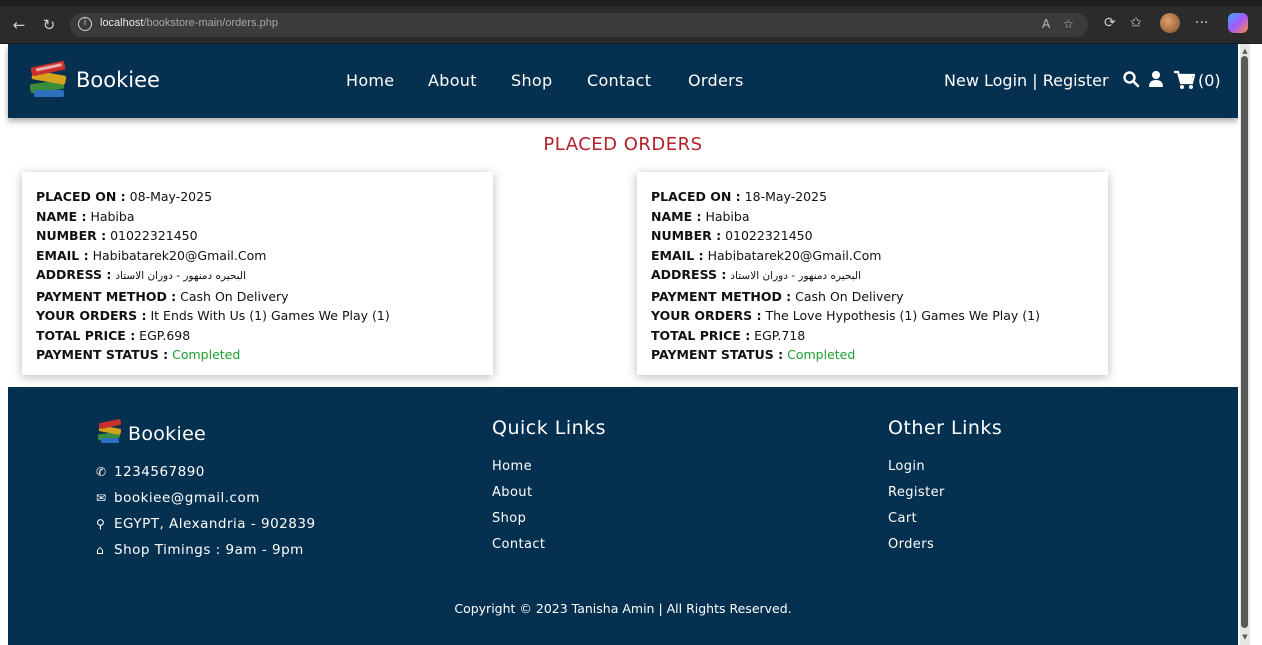 This screenshot has height=645, width=1262. Describe the element at coordinates (728, 335) in the screenshot. I see `total-price-row: TOTAL PRICE : EGP.718` at that location.